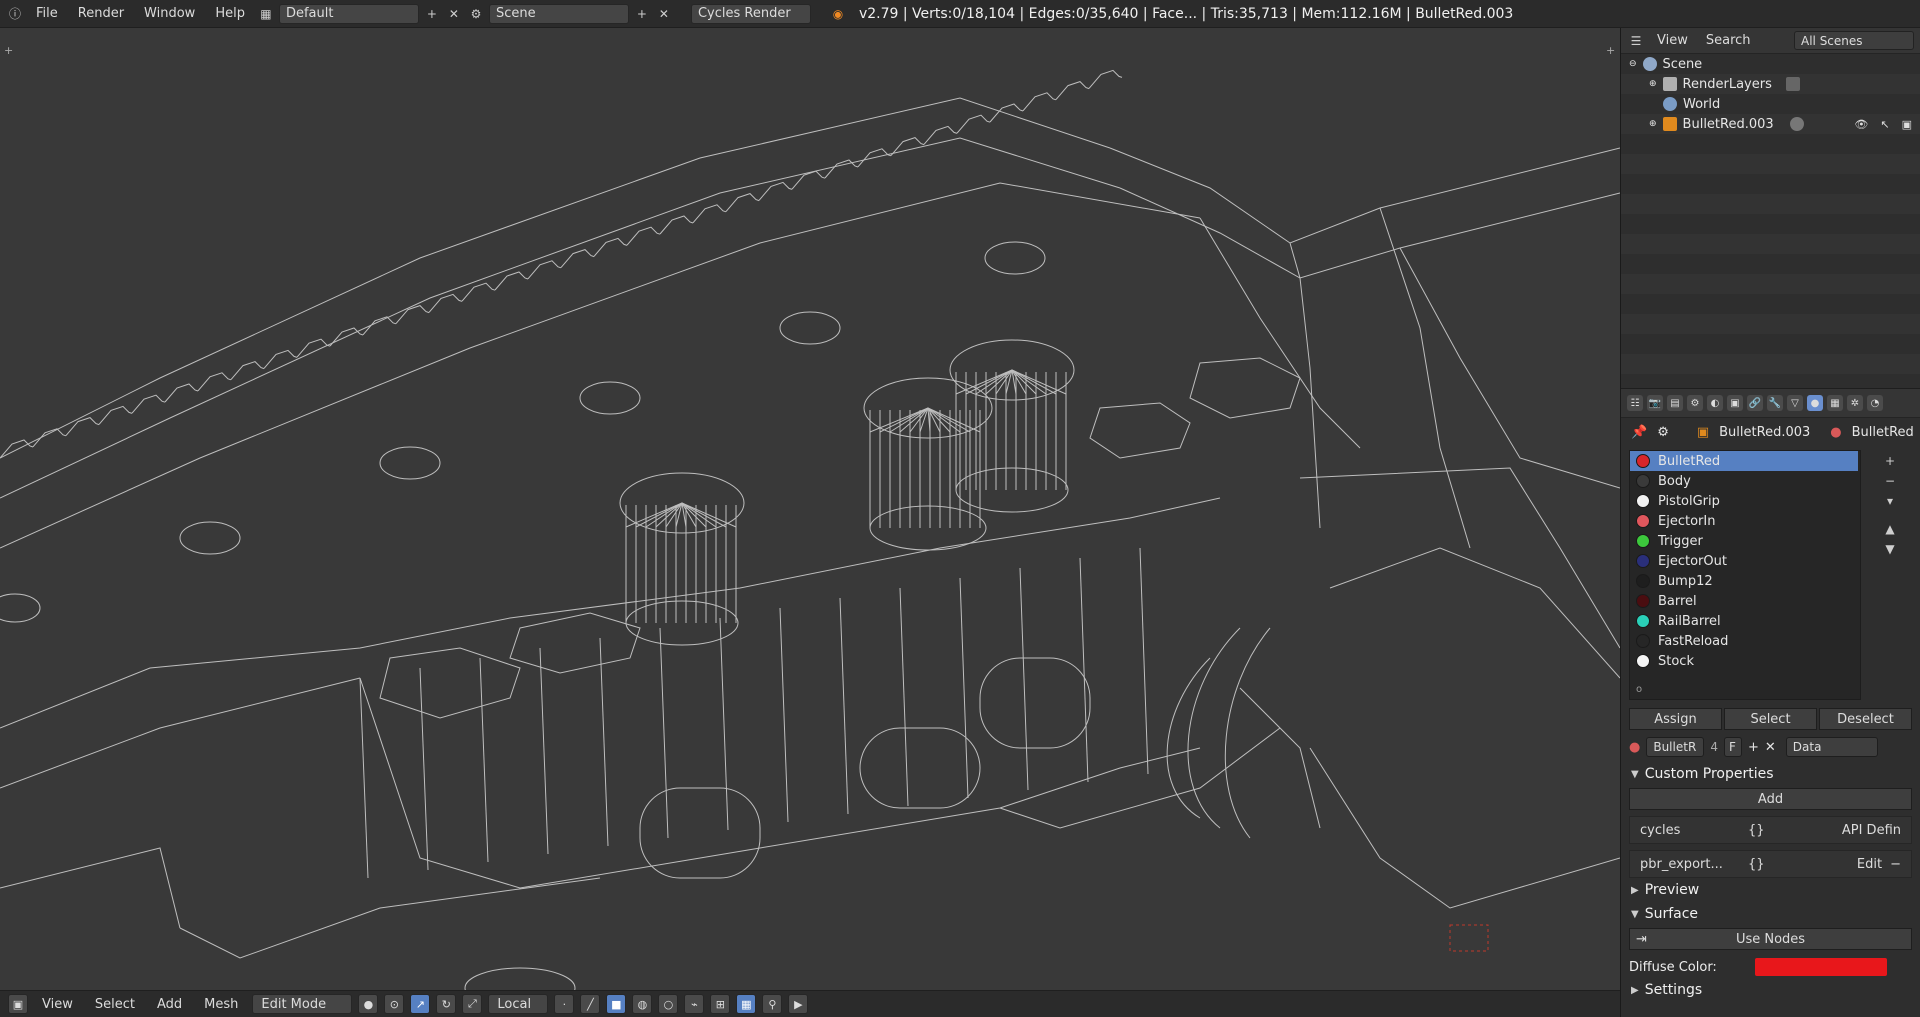 This screenshot has height=1017, width=1920. What do you see at coordinates (558, 13) in the screenshot?
I see `scene-selector: Scene` at bounding box center [558, 13].